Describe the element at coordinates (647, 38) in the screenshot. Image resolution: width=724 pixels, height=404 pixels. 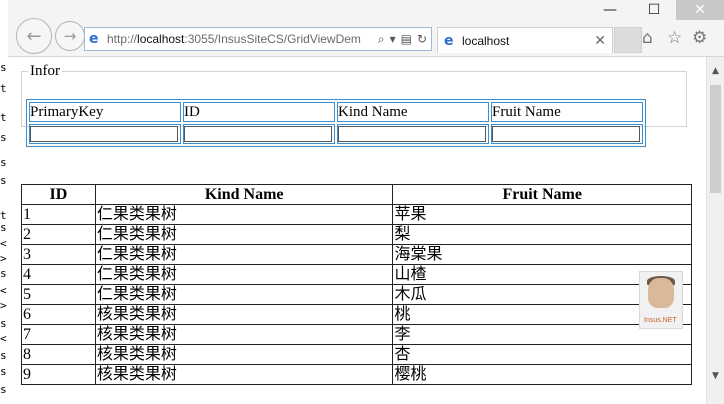
I see `home-icon: ⌂` at that location.